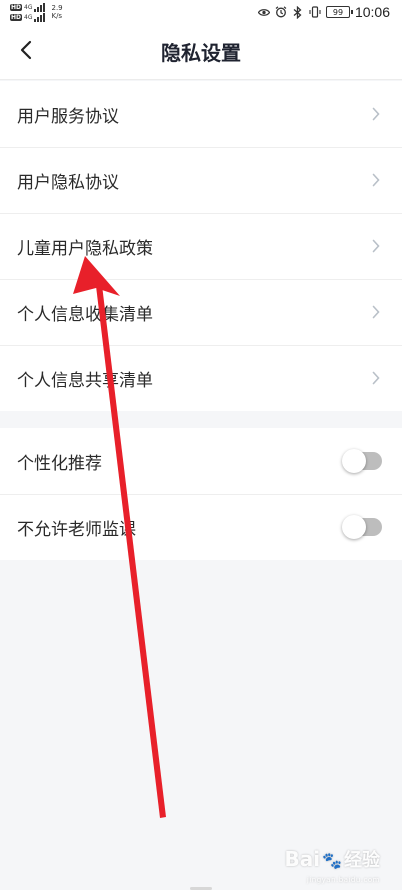  Describe the element at coordinates (201, 312) in the screenshot. I see `list-item-personal-info-collection-list: 个人信息收集清单` at that location.